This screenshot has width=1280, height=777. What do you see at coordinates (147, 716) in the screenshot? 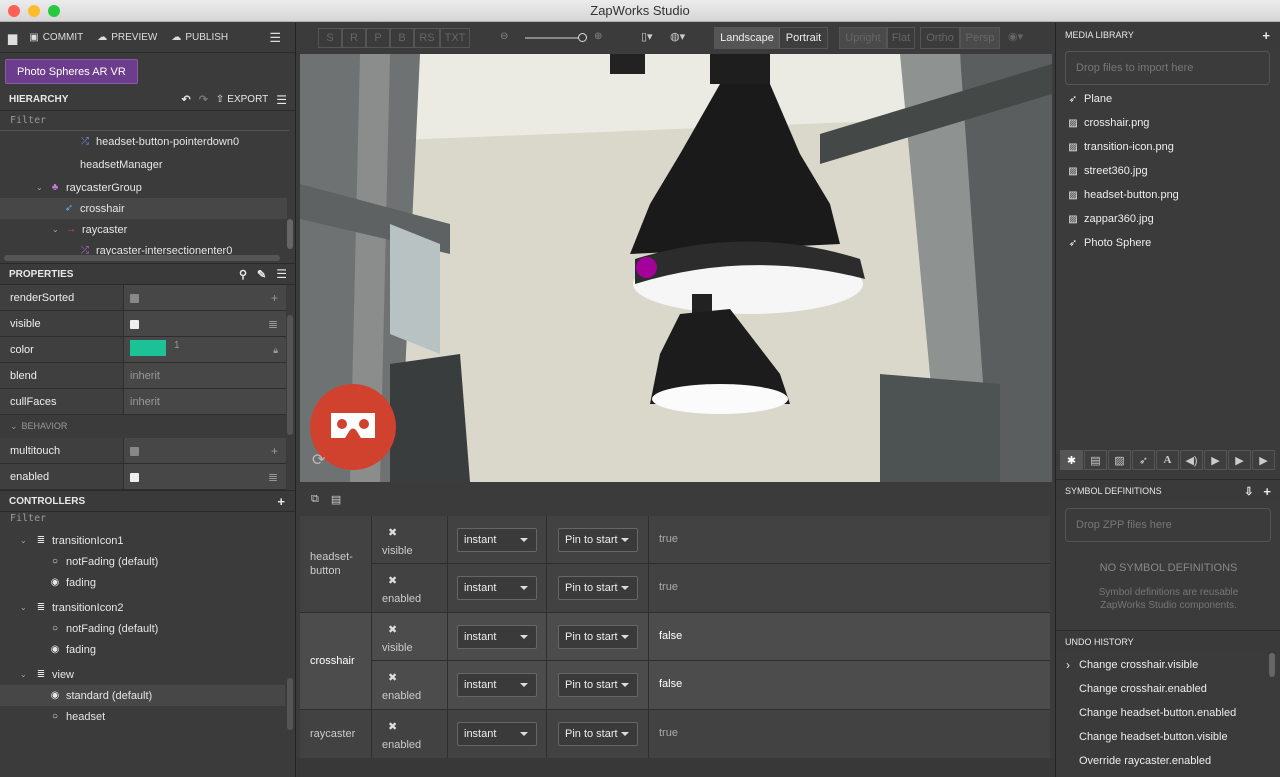
I see `state-item: ○ headset` at bounding box center [147, 716].